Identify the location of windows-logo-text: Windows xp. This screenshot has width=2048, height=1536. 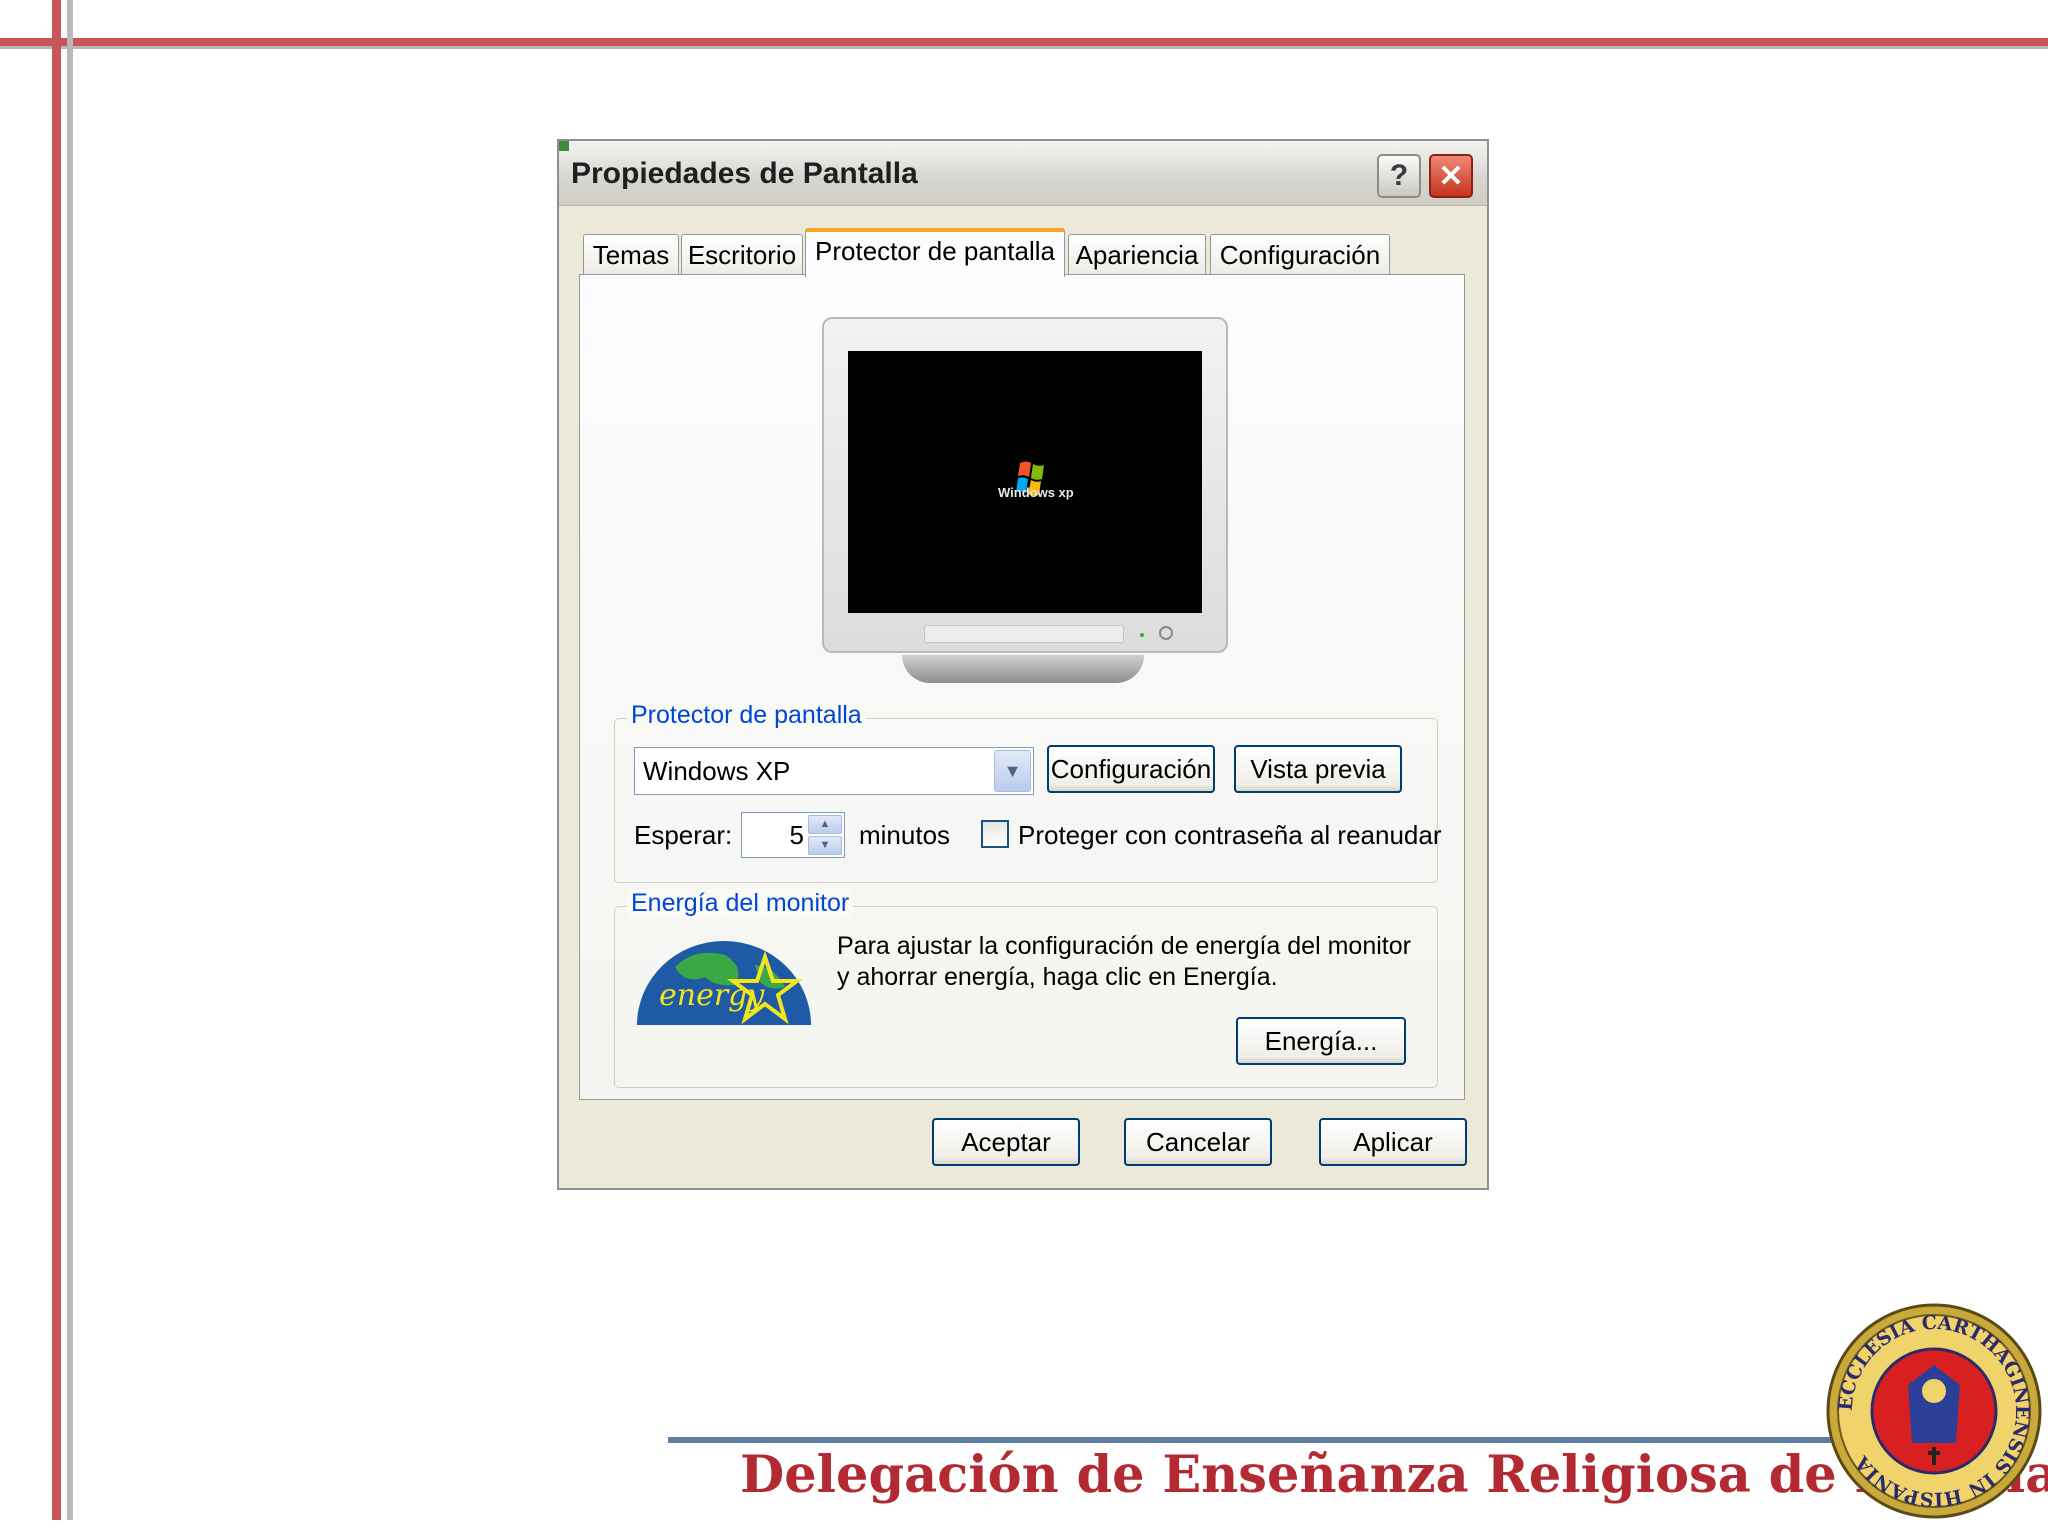
(1036, 492).